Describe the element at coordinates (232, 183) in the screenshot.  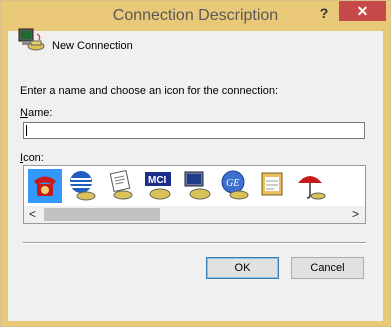
I see `svg-text: GE` at that location.